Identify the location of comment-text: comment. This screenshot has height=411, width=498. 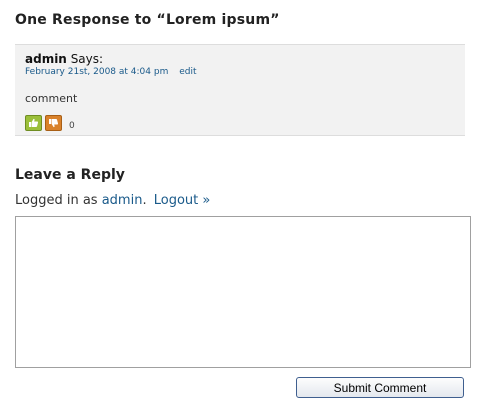
(51, 98).